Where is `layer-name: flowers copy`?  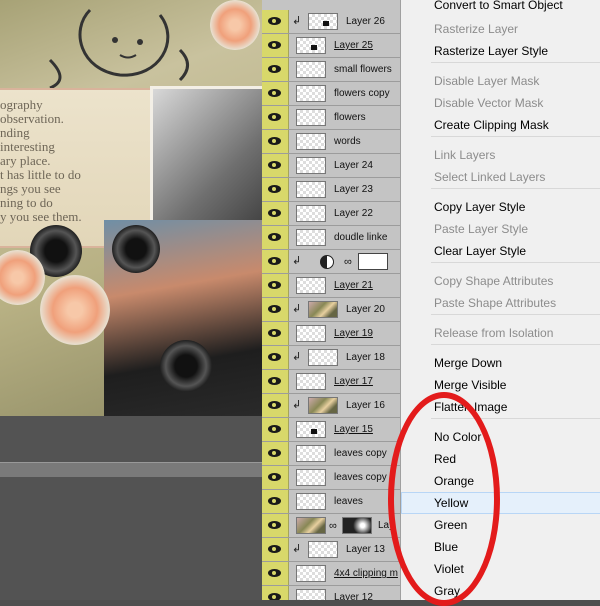 layer-name: flowers copy is located at coordinates (362, 93).